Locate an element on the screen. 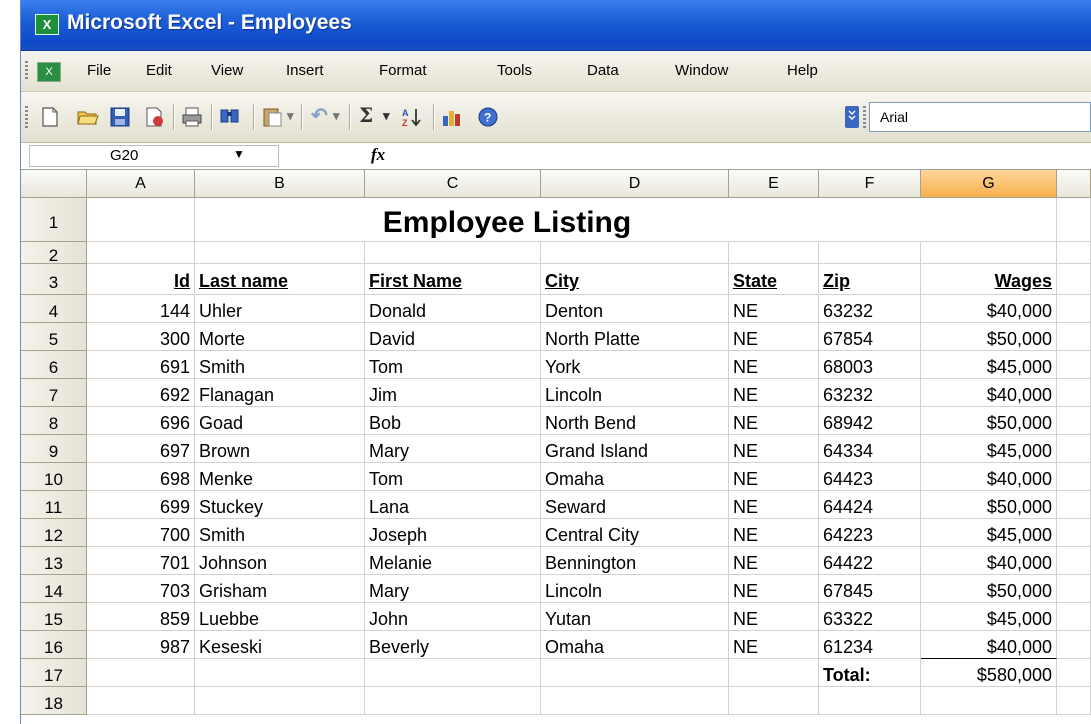  row-header: 15 is located at coordinates (54, 617).